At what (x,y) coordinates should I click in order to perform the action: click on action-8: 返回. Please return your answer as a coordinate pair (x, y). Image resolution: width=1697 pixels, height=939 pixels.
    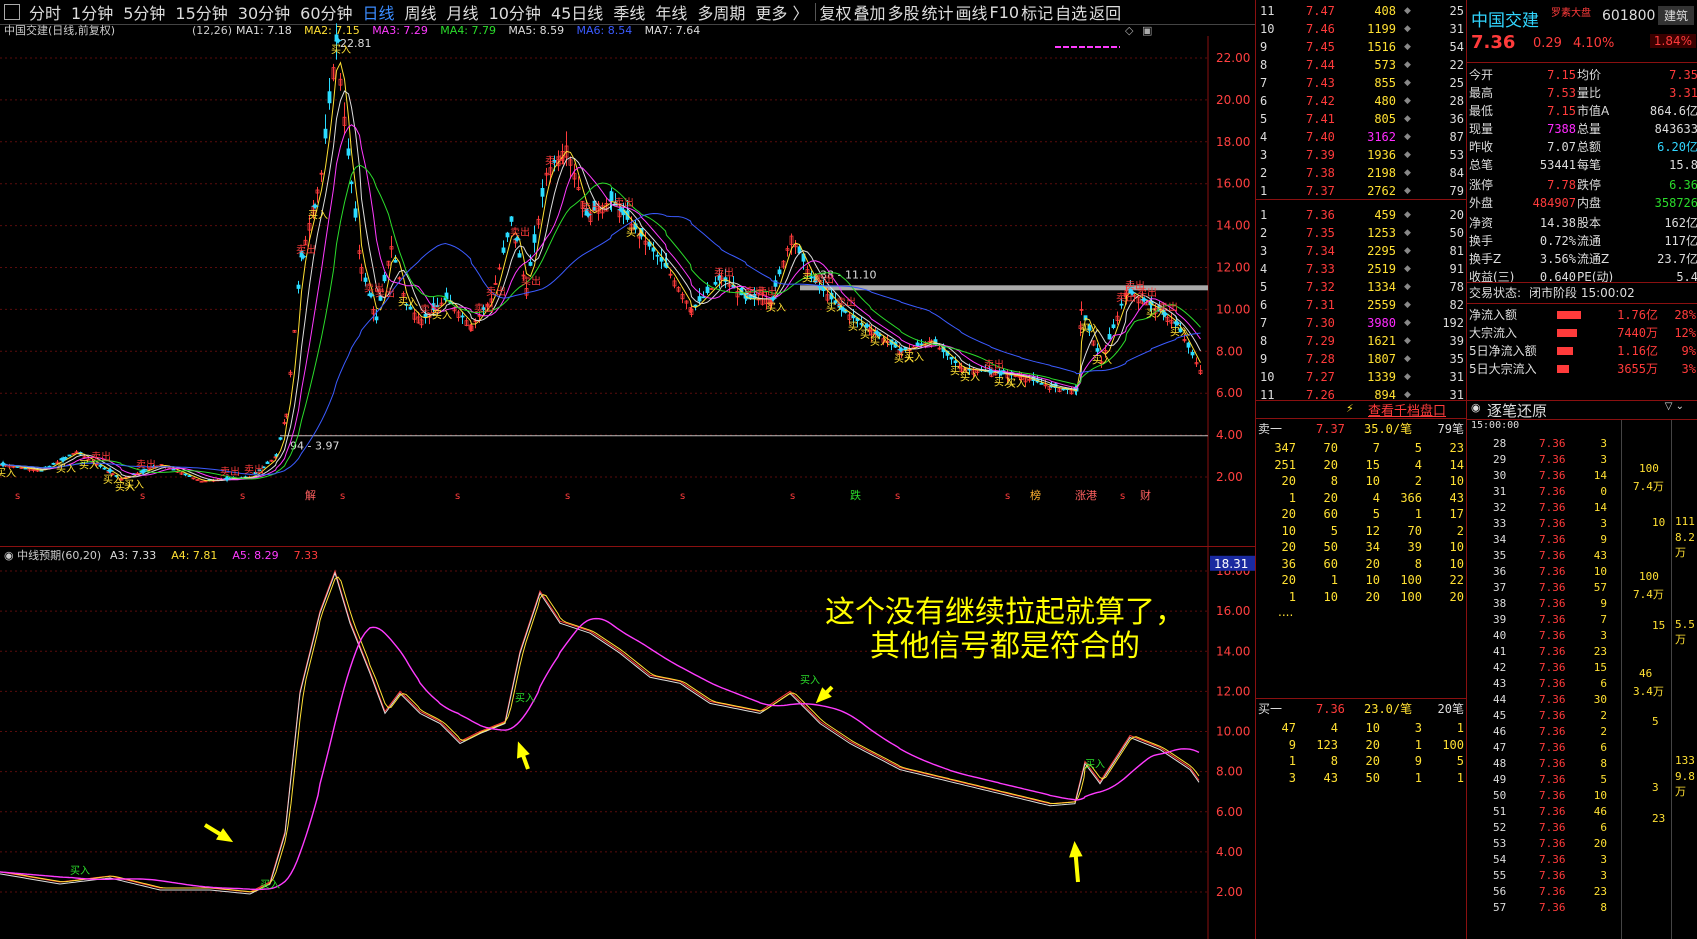
    Looking at the image, I should click on (1105, 12).